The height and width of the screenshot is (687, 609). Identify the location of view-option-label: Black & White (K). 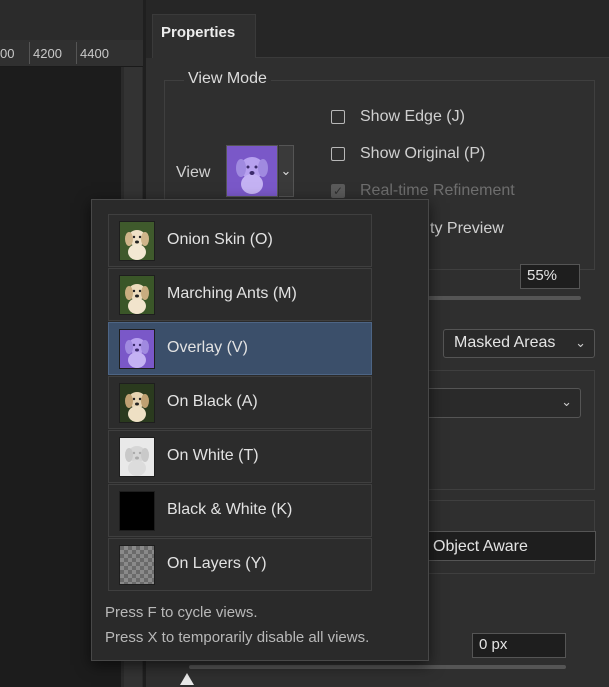
(230, 509).